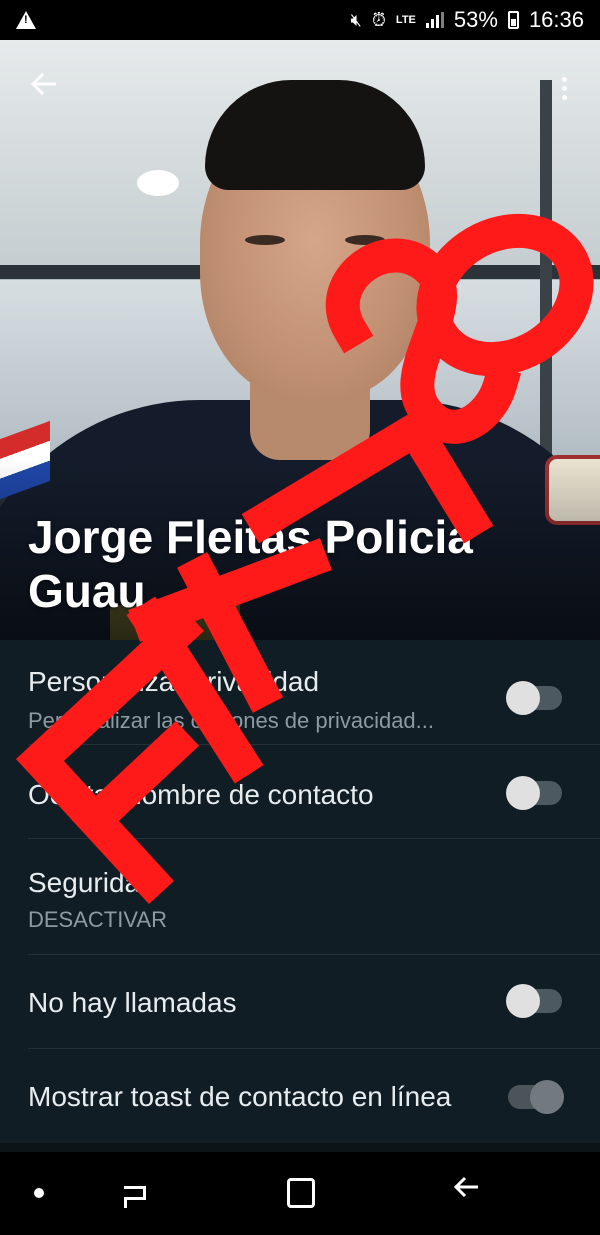 This screenshot has height=1235, width=600. I want to click on recents-icon, so click(135, 1193).